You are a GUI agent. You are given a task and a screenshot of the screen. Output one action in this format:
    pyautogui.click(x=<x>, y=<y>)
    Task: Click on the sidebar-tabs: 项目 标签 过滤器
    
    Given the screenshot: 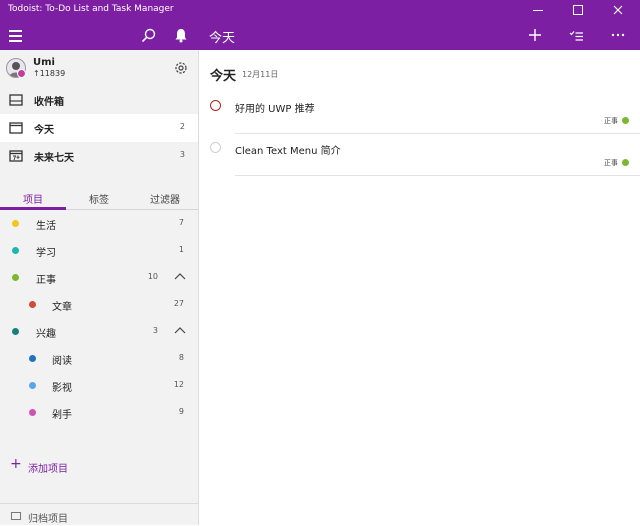 What is the action you would take?
    pyautogui.click(x=99, y=197)
    